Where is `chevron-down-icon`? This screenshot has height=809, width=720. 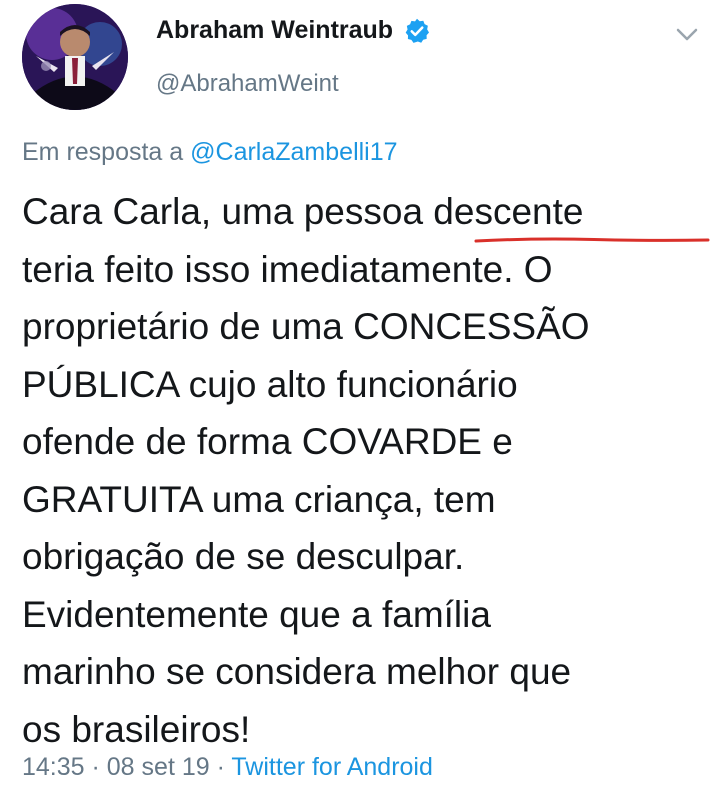 chevron-down-icon is located at coordinates (687, 34).